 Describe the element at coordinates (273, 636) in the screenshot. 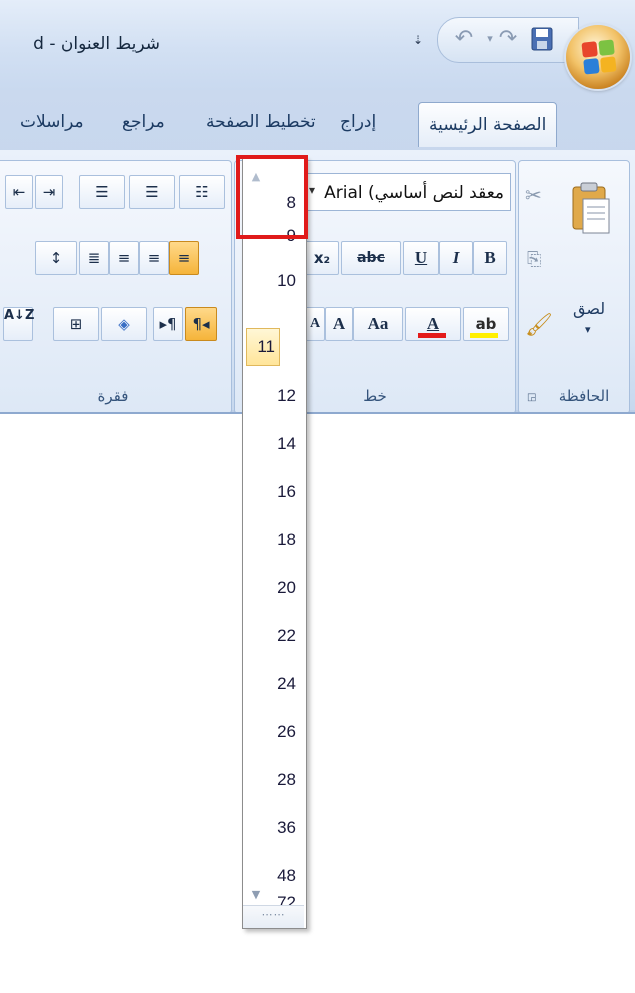

I see `font-size-option-22: 22` at that location.